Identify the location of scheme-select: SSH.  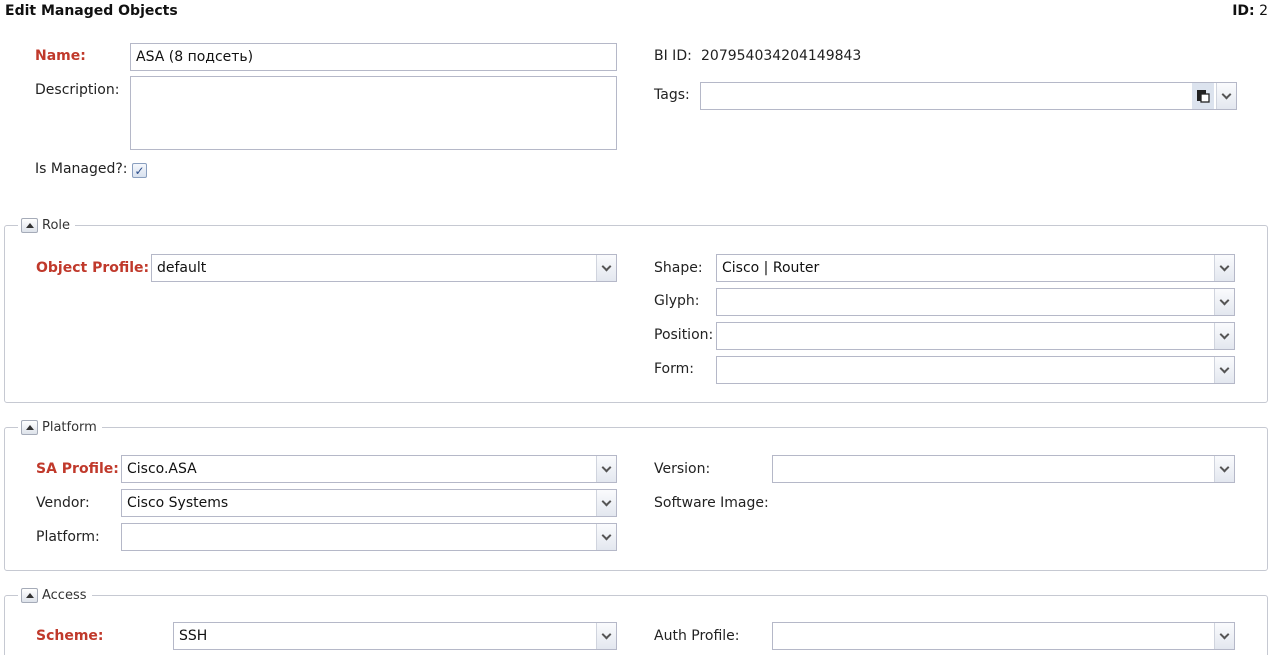
(395, 636).